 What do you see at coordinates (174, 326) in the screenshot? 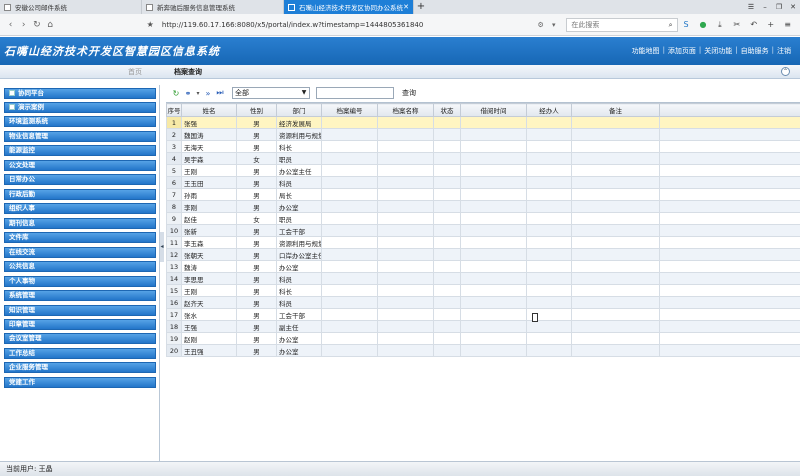
I see `row-number-cell: 18` at bounding box center [174, 326].